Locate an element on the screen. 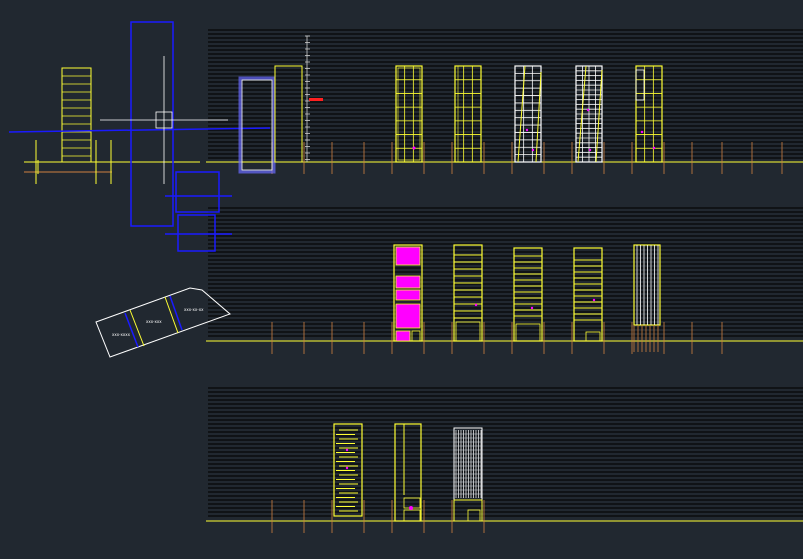 The width and height of the screenshot is (803, 559). crosshair-cursor is located at coordinates (164, 120).